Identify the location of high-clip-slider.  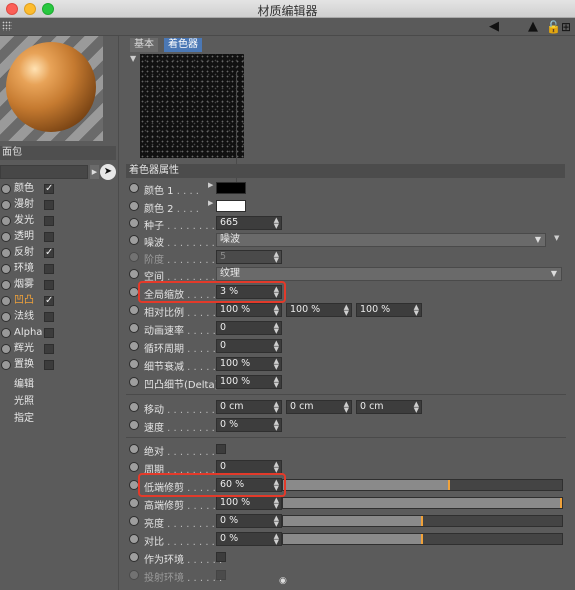
(422, 503).